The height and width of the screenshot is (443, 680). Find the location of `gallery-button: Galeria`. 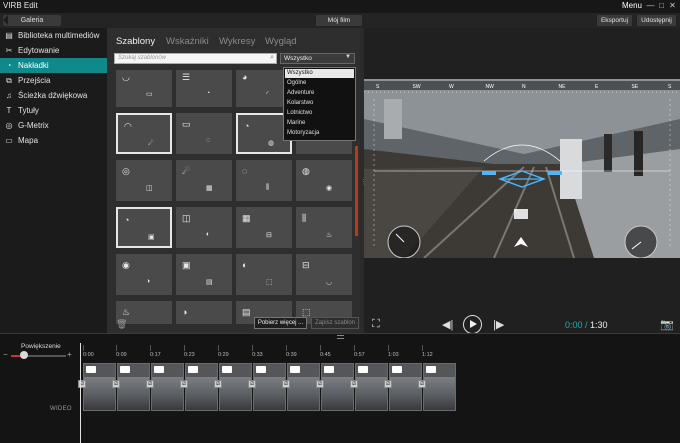

gallery-button: Galeria is located at coordinates (32, 20).